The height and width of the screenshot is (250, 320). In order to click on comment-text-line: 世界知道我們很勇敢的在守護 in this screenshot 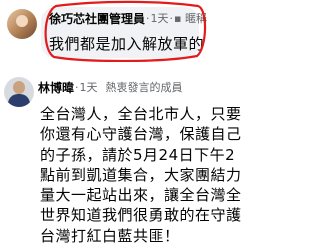, I will do `click(141, 215)`.